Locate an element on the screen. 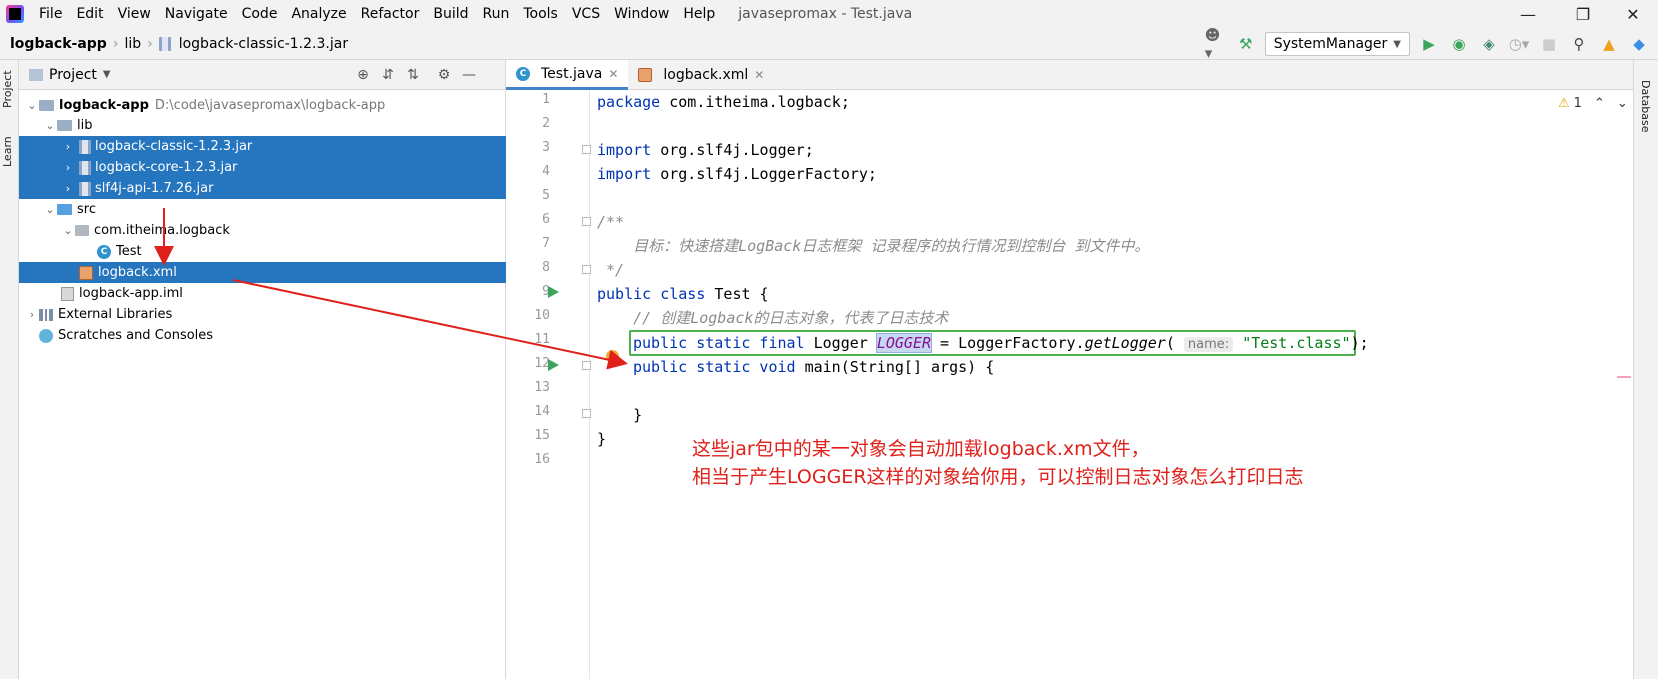 The width and height of the screenshot is (1658, 679). tree-item-label: Scratches and Consoles is located at coordinates (136, 335).